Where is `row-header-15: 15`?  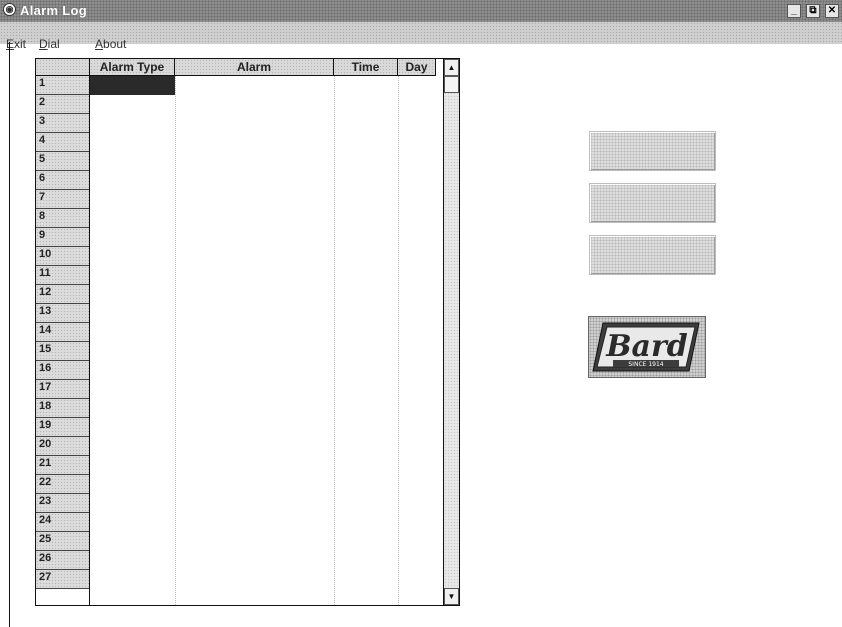 row-header-15: 15 is located at coordinates (62, 351).